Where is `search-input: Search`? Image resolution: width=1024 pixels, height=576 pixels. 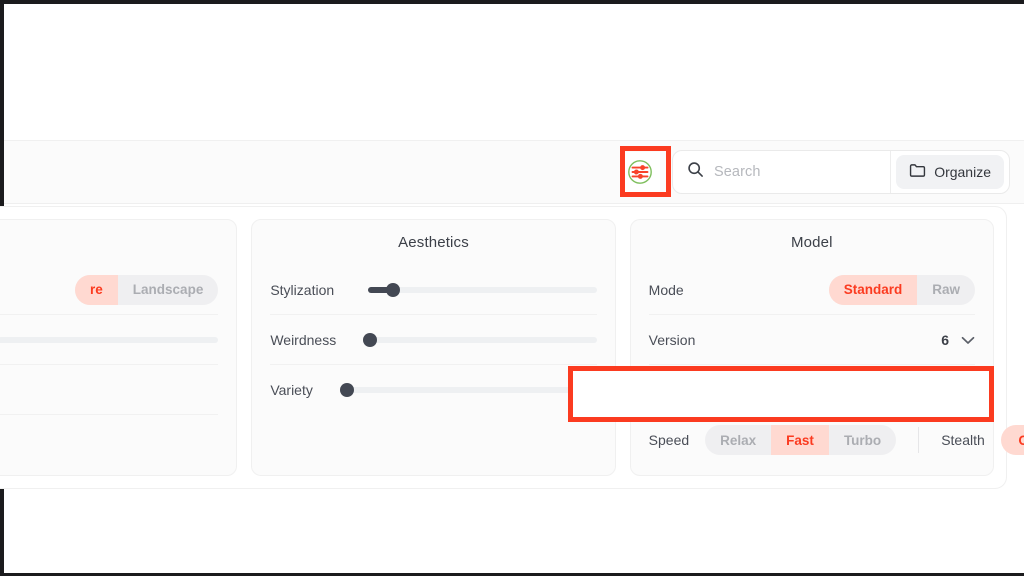 search-input: Search is located at coordinates (781, 172).